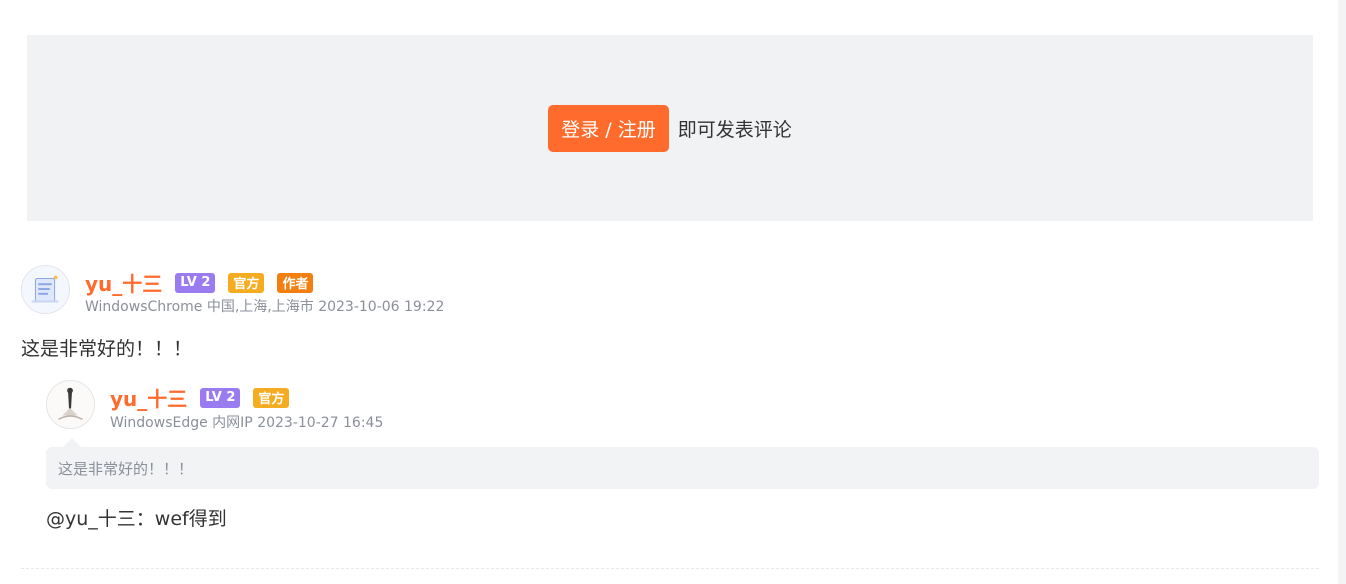  What do you see at coordinates (126, 468) in the screenshot?
I see `quoted-text: 这是非常好的！！！` at bounding box center [126, 468].